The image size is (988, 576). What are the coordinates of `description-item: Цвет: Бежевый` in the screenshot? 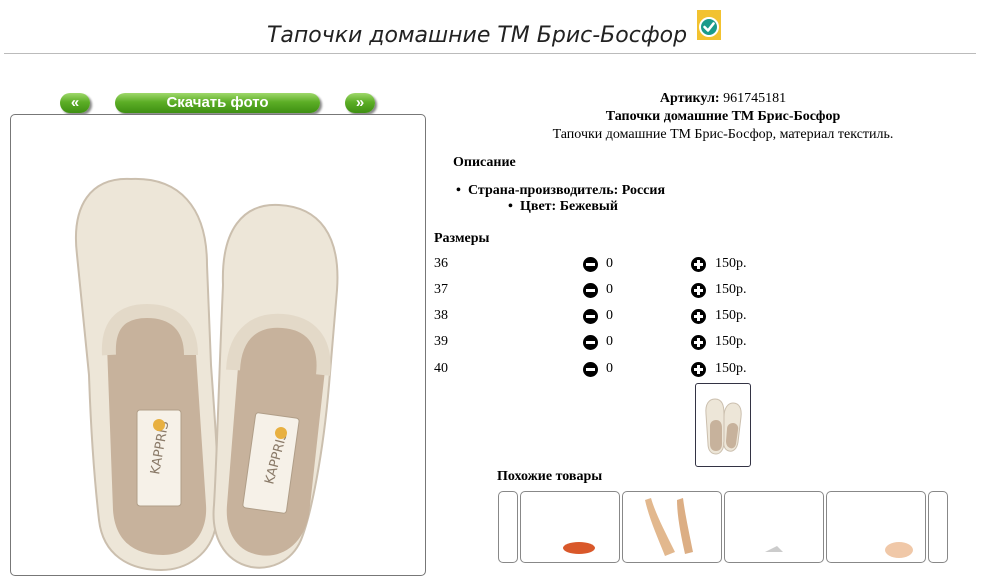 It's located at (563, 207).